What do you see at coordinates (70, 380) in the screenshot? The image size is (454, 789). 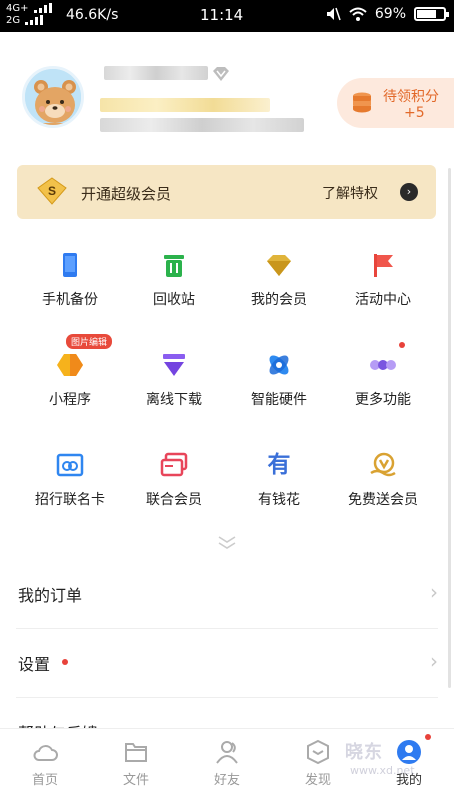 I see `feature-mini-program: 小程序` at bounding box center [70, 380].